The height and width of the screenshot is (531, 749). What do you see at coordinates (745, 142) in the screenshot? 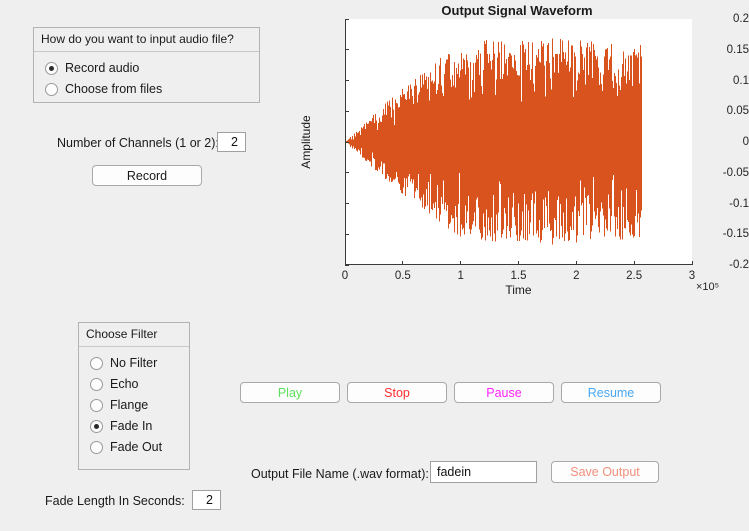
I see `y-tick-label: 0` at bounding box center [745, 142].